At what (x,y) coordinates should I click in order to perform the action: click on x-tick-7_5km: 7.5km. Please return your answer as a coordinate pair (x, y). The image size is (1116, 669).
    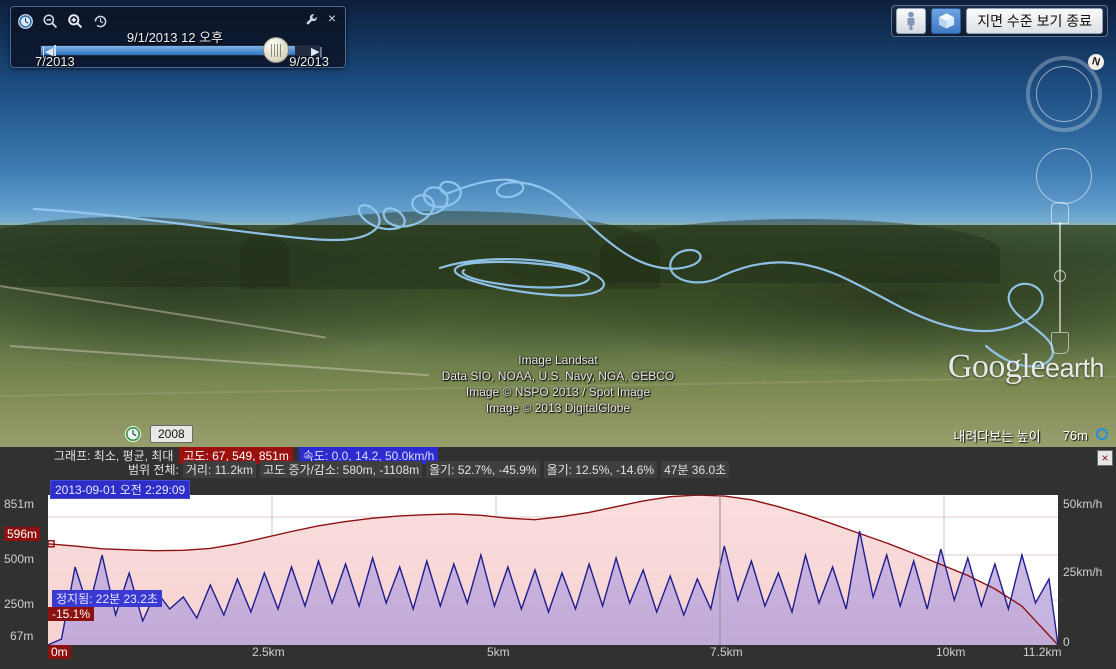
    Looking at the image, I should click on (726, 652).